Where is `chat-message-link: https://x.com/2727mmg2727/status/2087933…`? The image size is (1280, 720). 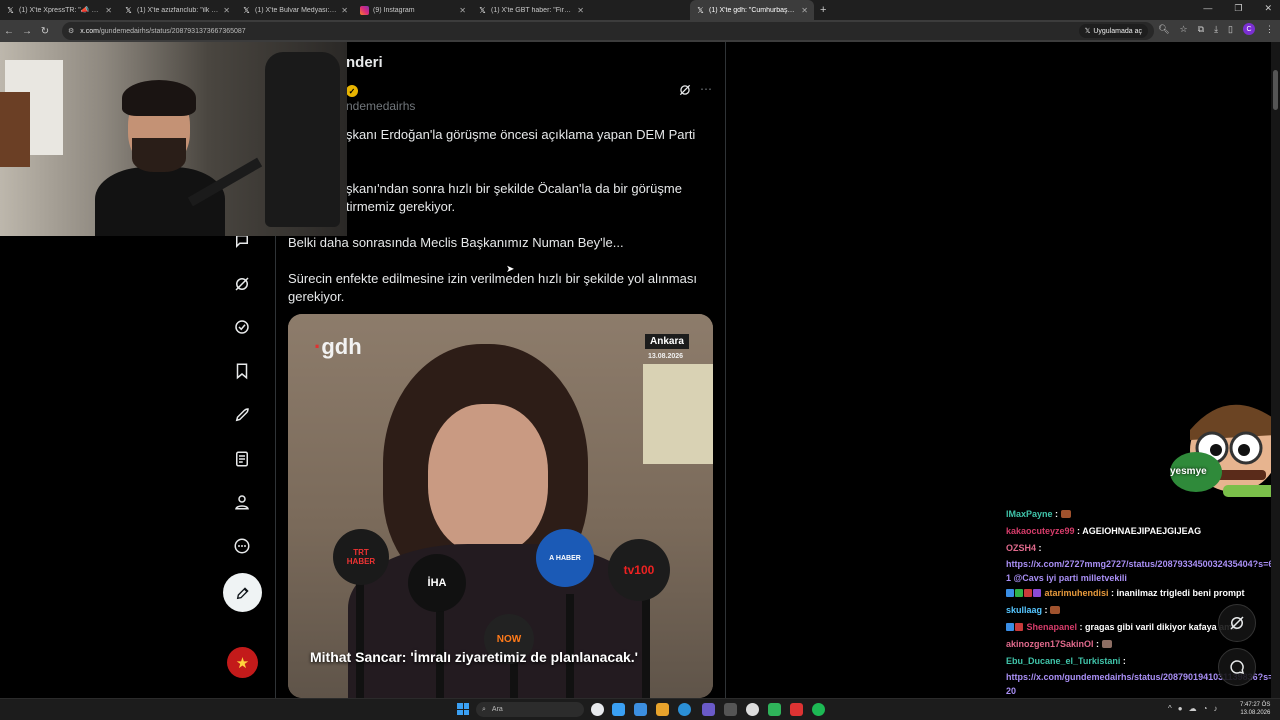
chat-message-link: https://x.com/2727mmg2727/status/2087933… is located at coordinates (1141, 571).